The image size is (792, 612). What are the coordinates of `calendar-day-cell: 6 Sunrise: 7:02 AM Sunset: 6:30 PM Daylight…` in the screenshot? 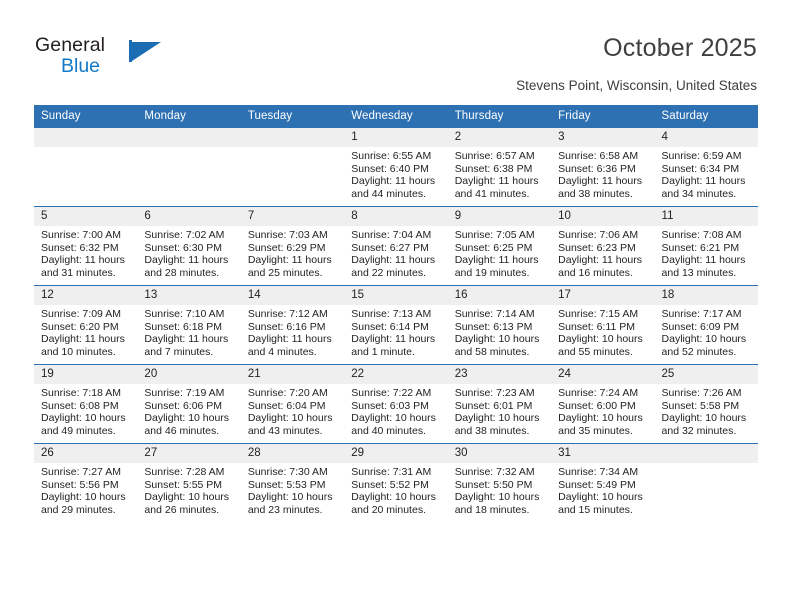 It's located at (189, 246).